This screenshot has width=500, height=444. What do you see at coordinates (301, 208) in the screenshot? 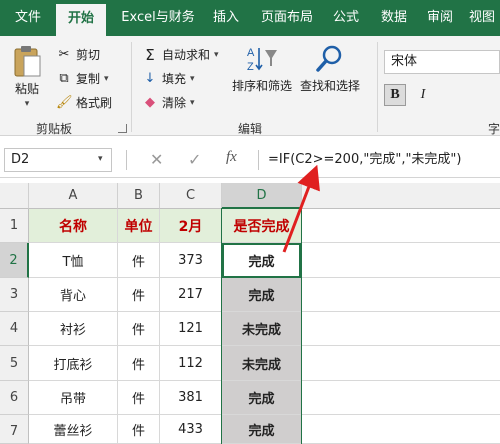
I see `annotation-arrow` at bounding box center [301, 208].